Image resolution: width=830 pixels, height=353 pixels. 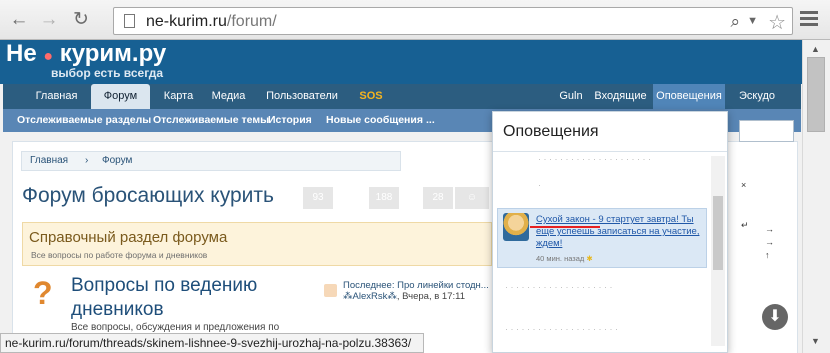 I want to click on arrow-icon: ×, so click(x=744, y=185).